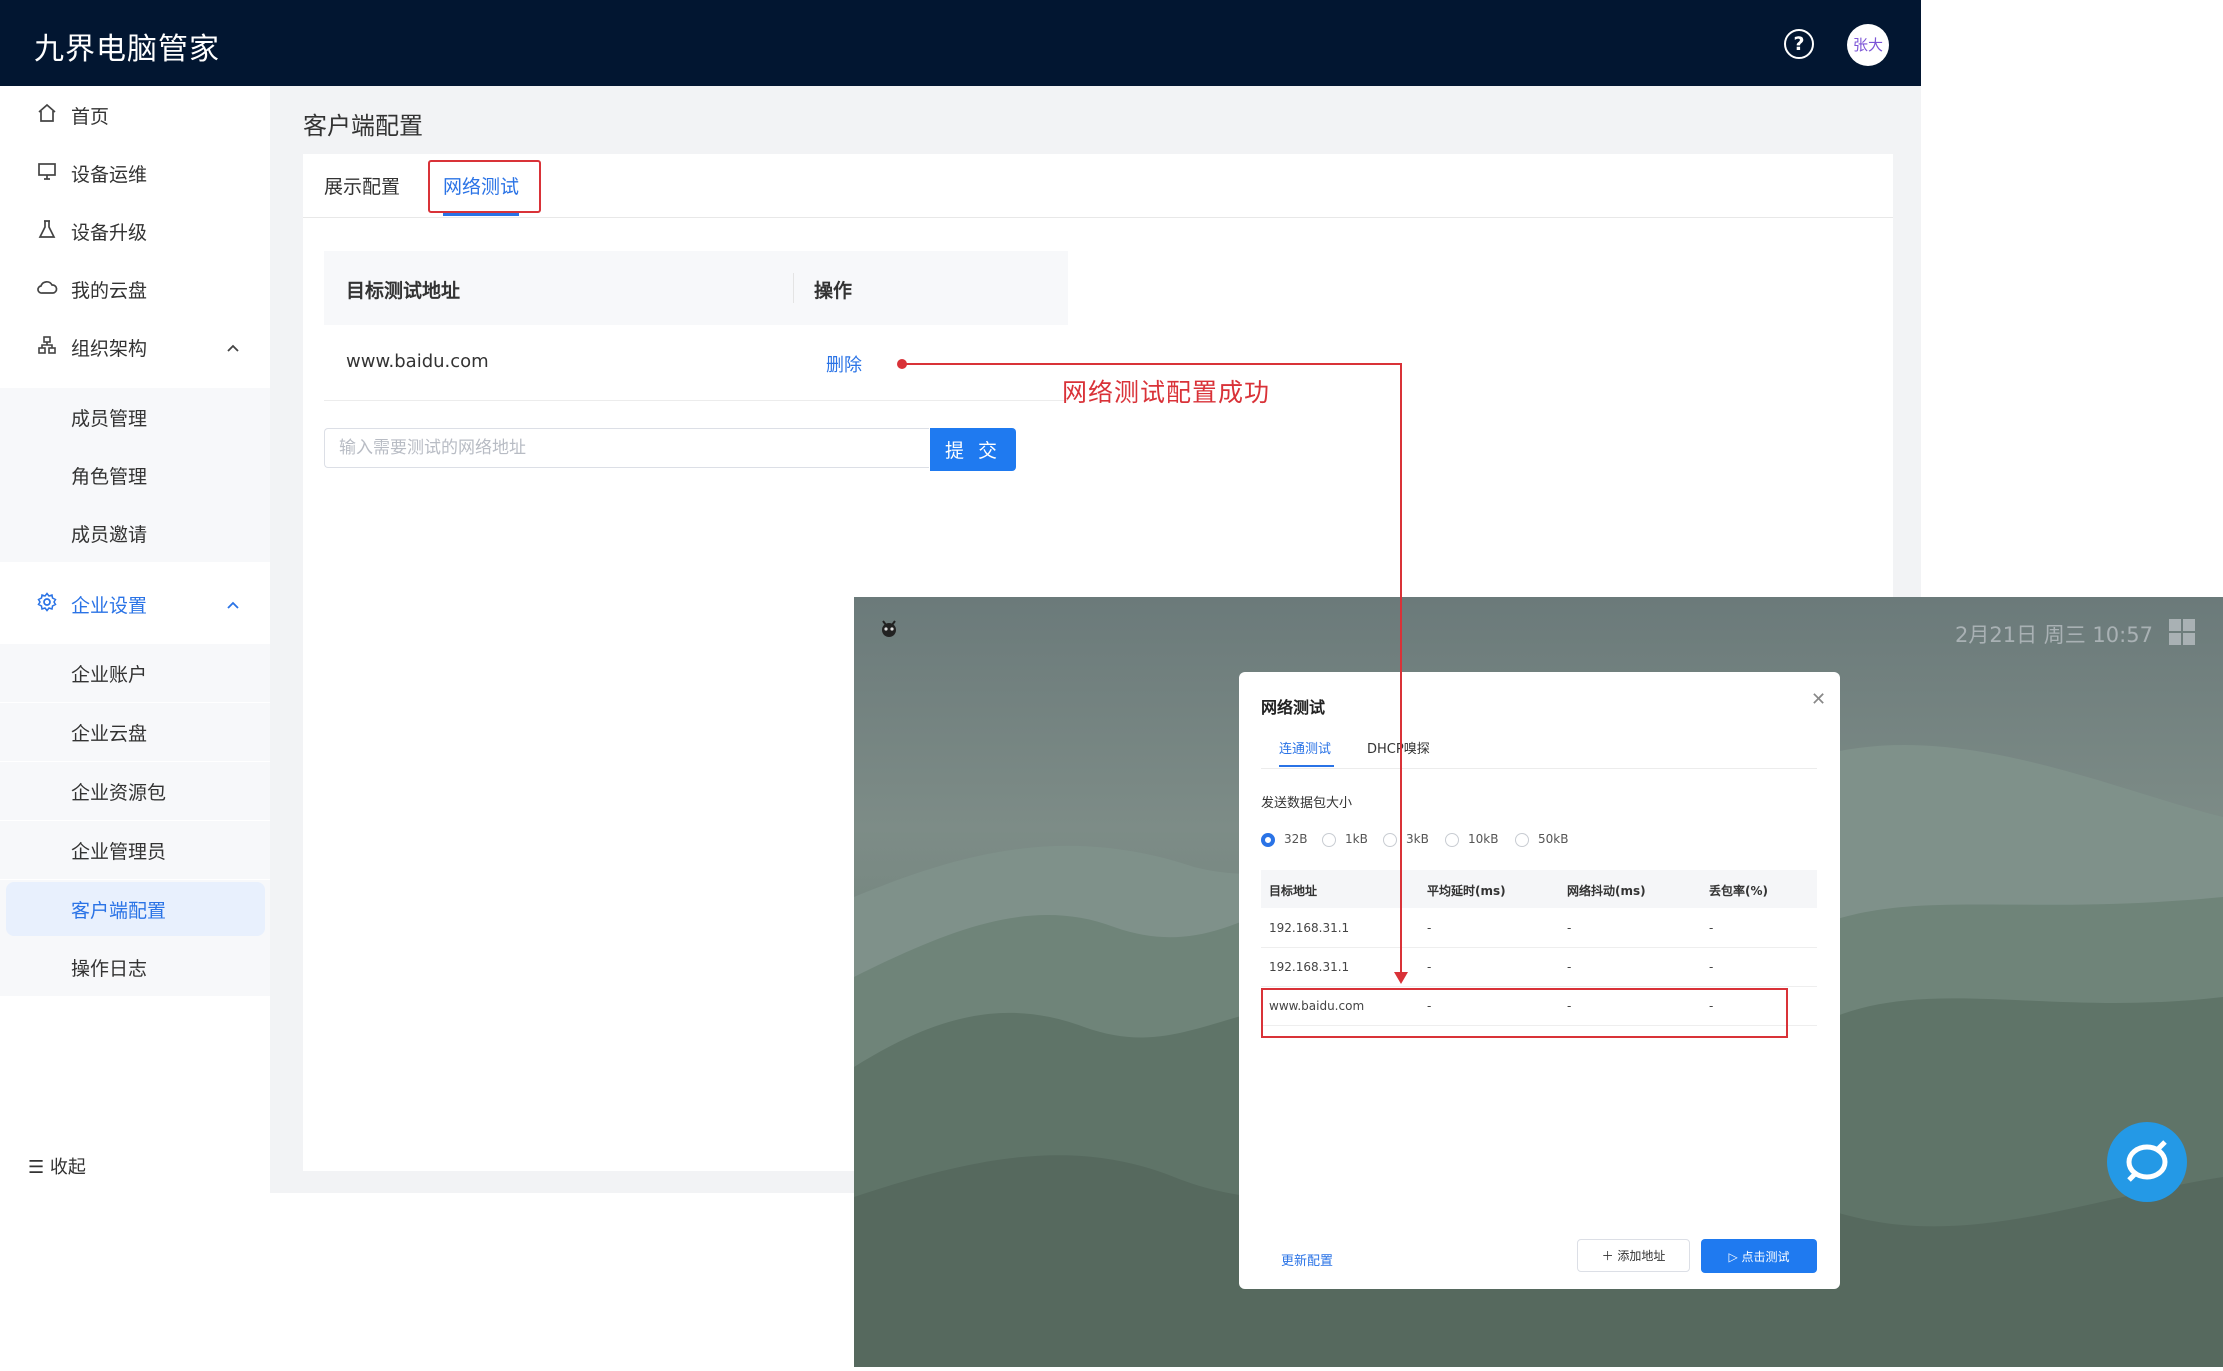  Describe the element at coordinates (1296, 839) in the screenshot. I see `radio-label: 32B` at that location.